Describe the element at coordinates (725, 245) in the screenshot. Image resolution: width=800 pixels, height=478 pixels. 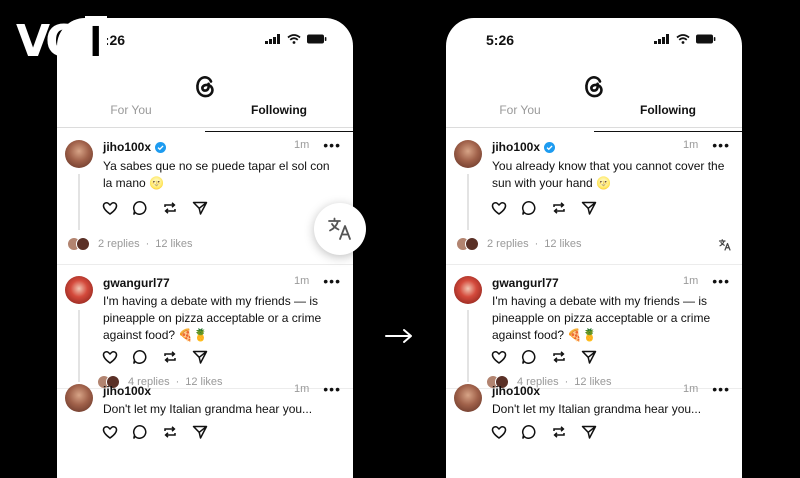
I see `translated-indicator-icon` at that location.